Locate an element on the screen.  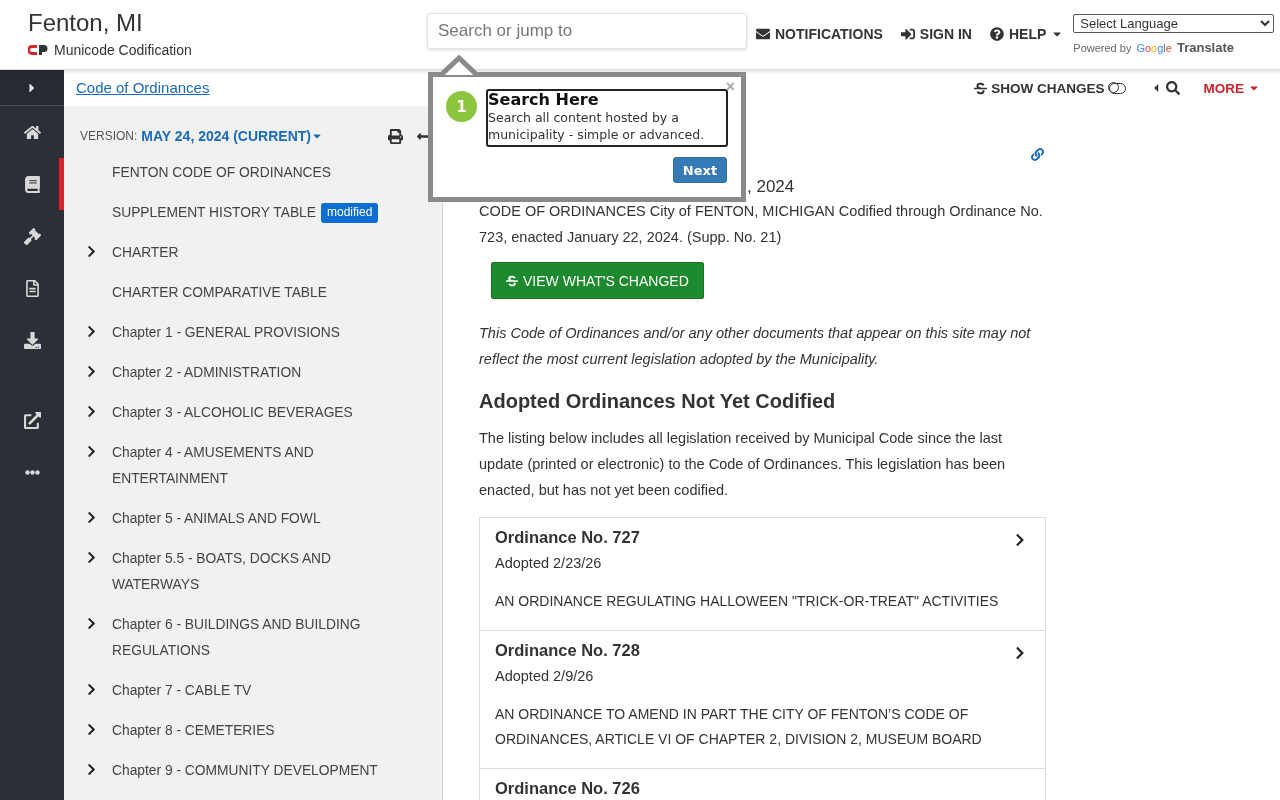
updated-text: , 2024 is located at coordinates (771, 187).